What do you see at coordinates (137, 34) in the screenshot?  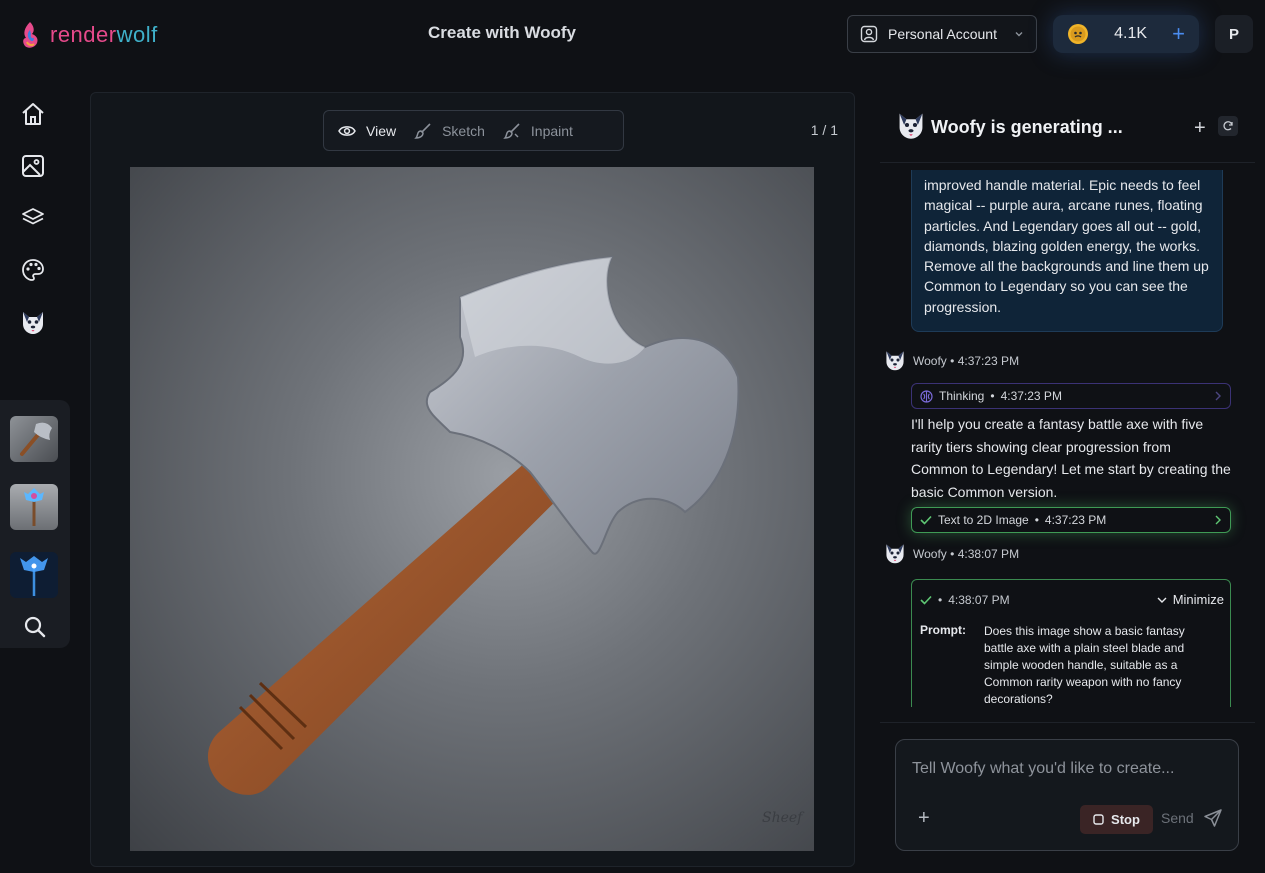 I see `brand-name-part2: wolf` at bounding box center [137, 34].